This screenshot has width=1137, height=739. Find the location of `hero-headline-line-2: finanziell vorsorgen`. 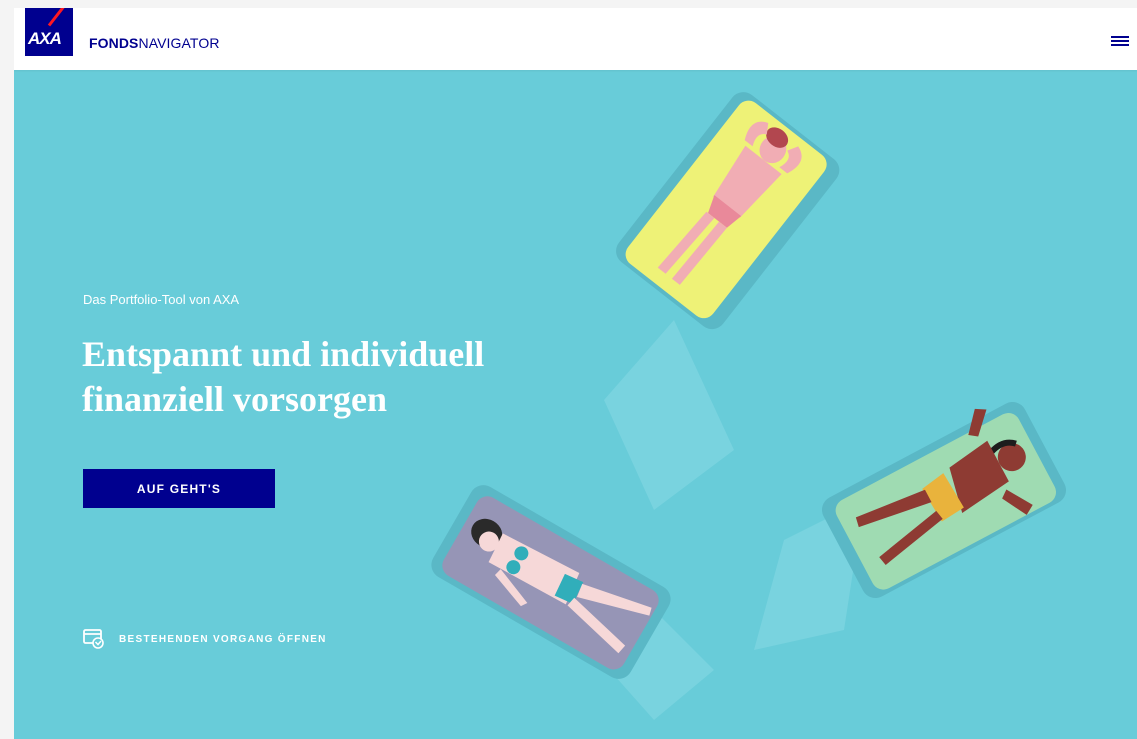

hero-headline-line-2: finanziell vorsorgen is located at coordinates (234, 399).